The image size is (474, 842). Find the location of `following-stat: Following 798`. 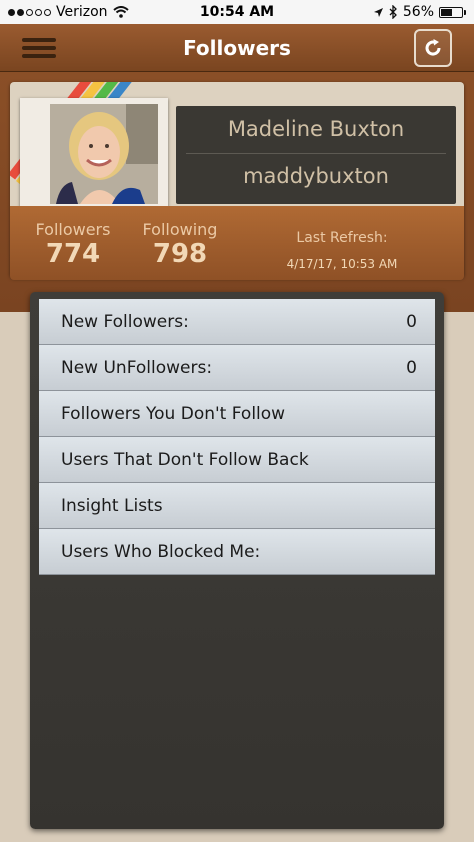

following-stat: Following 798 is located at coordinates (180, 244).